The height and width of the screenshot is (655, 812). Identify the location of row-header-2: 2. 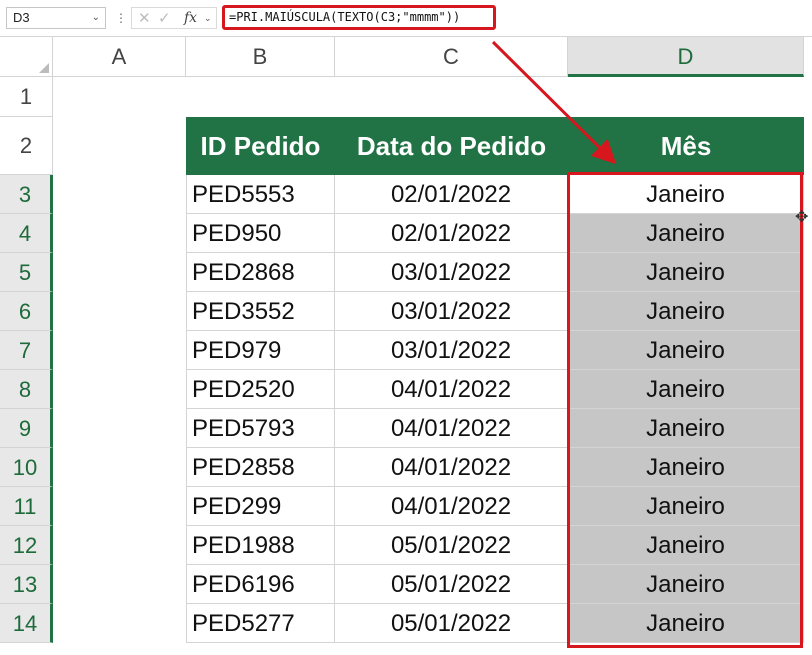
(26, 146).